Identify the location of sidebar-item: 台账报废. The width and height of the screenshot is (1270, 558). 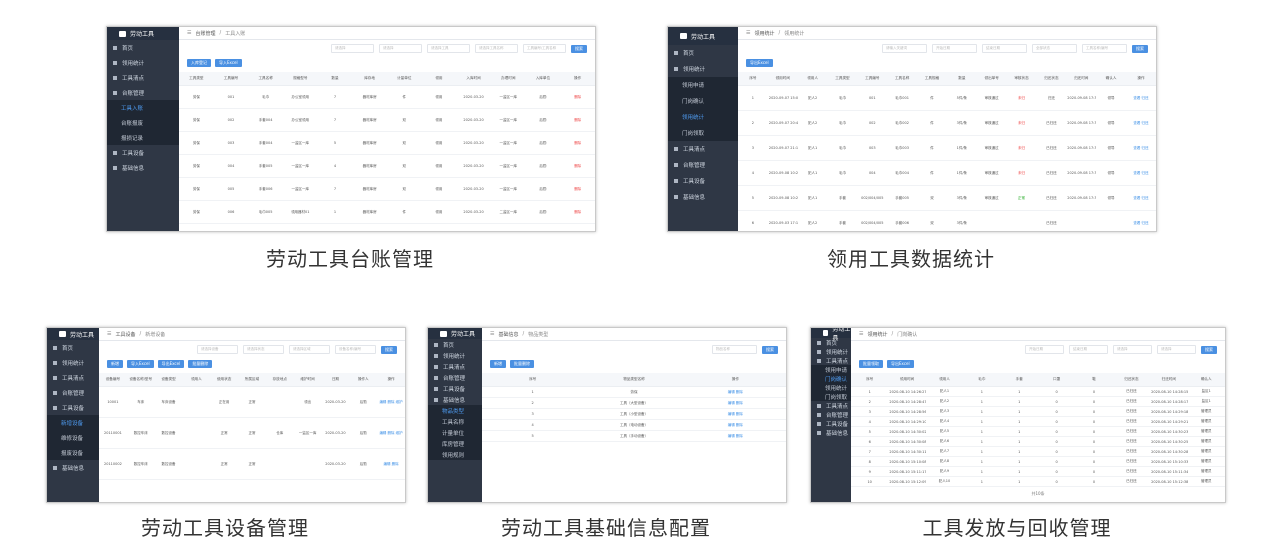
(143, 122).